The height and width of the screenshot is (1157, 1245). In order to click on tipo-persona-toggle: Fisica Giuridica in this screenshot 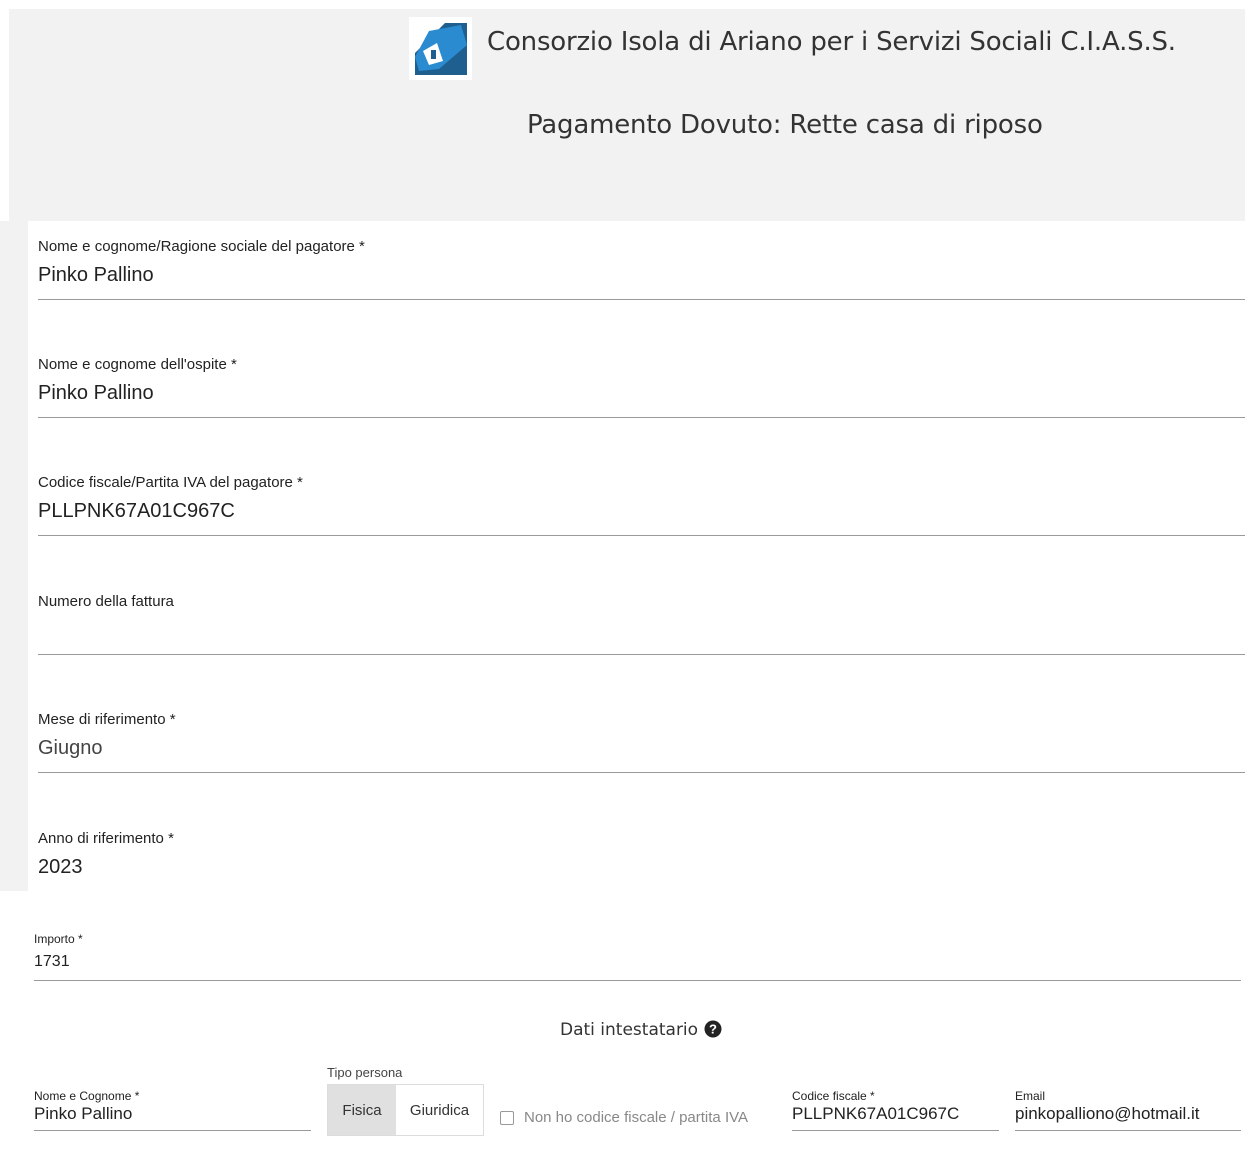, I will do `click(405, 1110)`.